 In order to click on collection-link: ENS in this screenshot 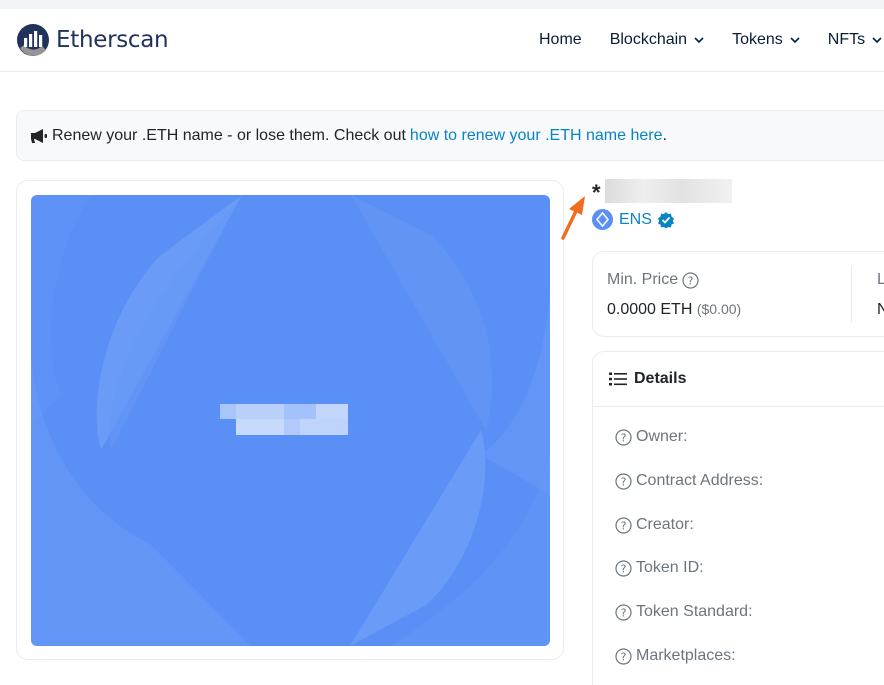, I will do `click(633, 219)`.